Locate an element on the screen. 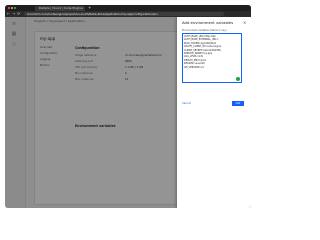  drawer-title: Add environment variables is located at coordinates (208, 22).